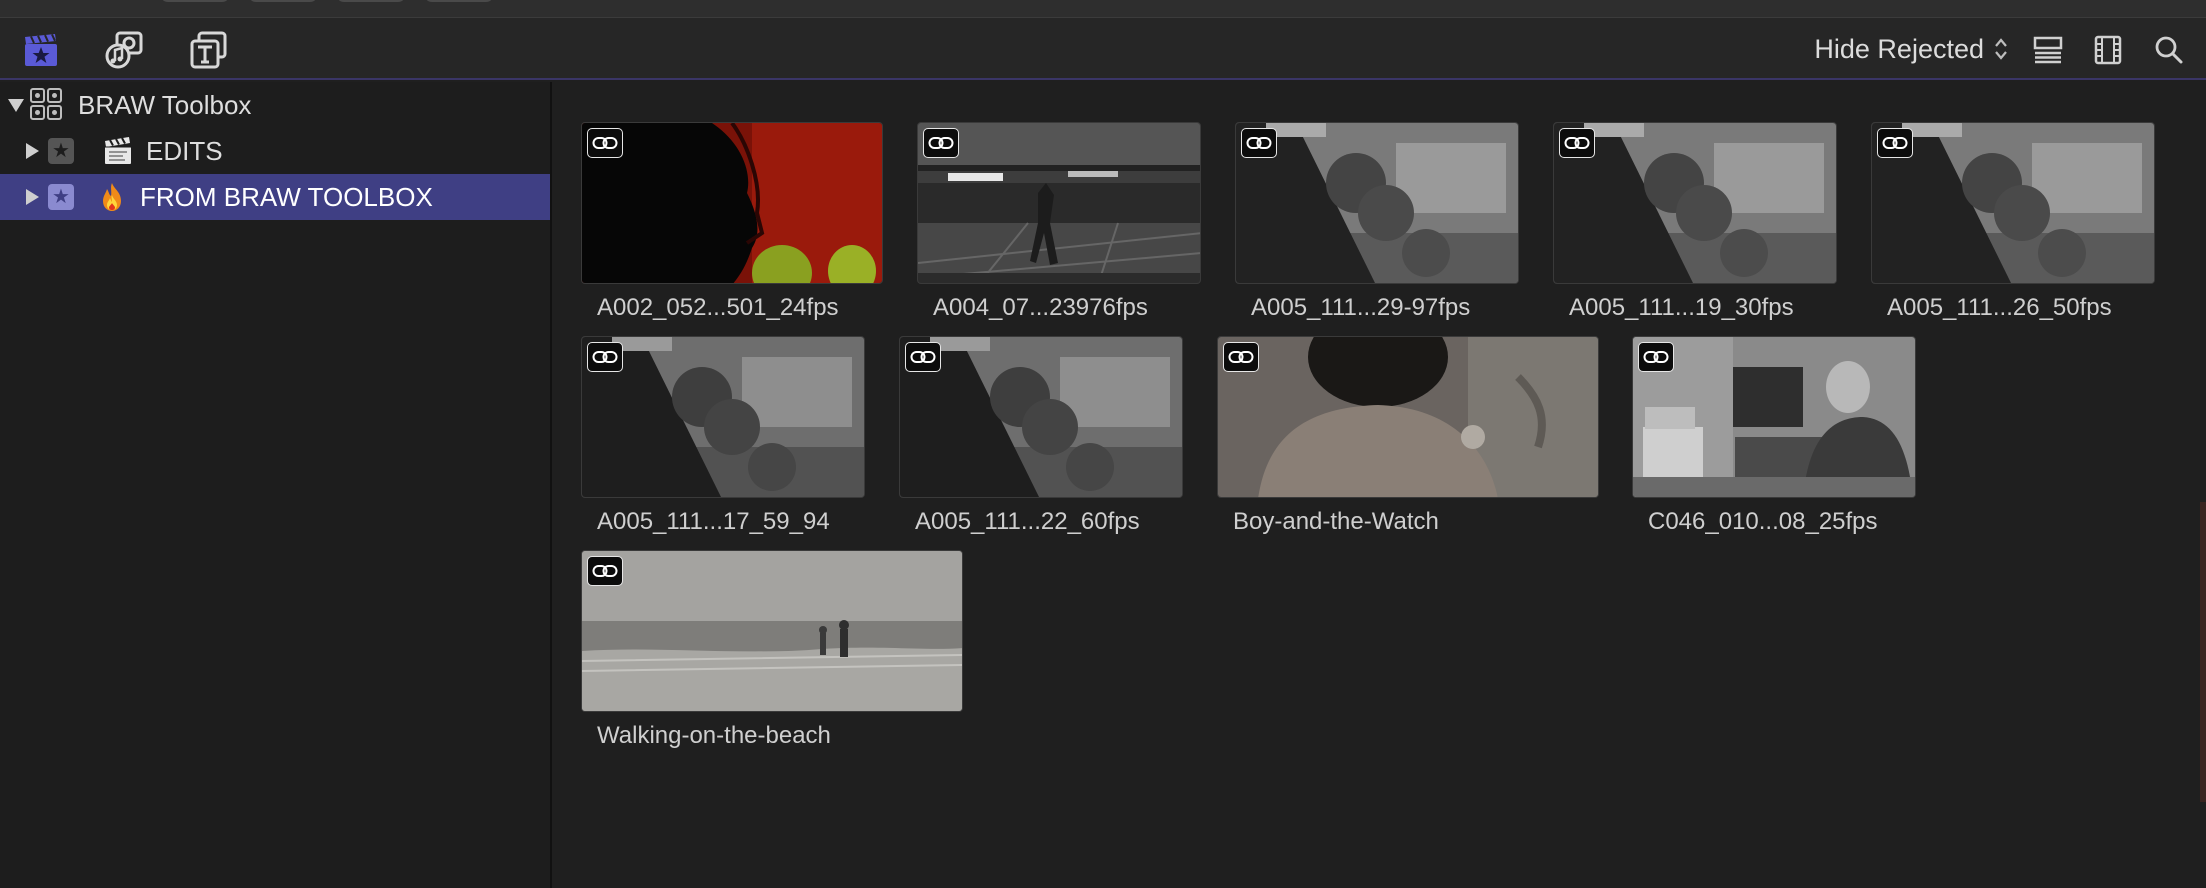  What do you see at coordinates (275, 105) in the screenshot?
I see `sidebar-library-braw-toolbox: BRAW Toolbox` at bounding box center [275, 105].